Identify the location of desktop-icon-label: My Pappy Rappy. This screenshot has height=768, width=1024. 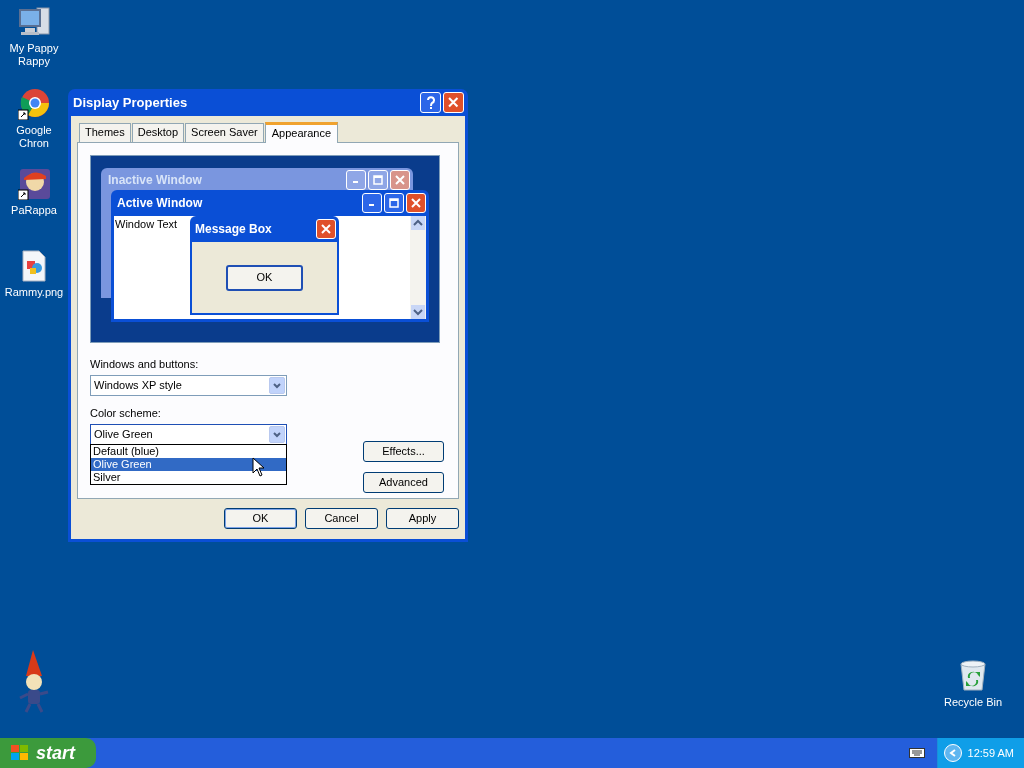
(34, 55).